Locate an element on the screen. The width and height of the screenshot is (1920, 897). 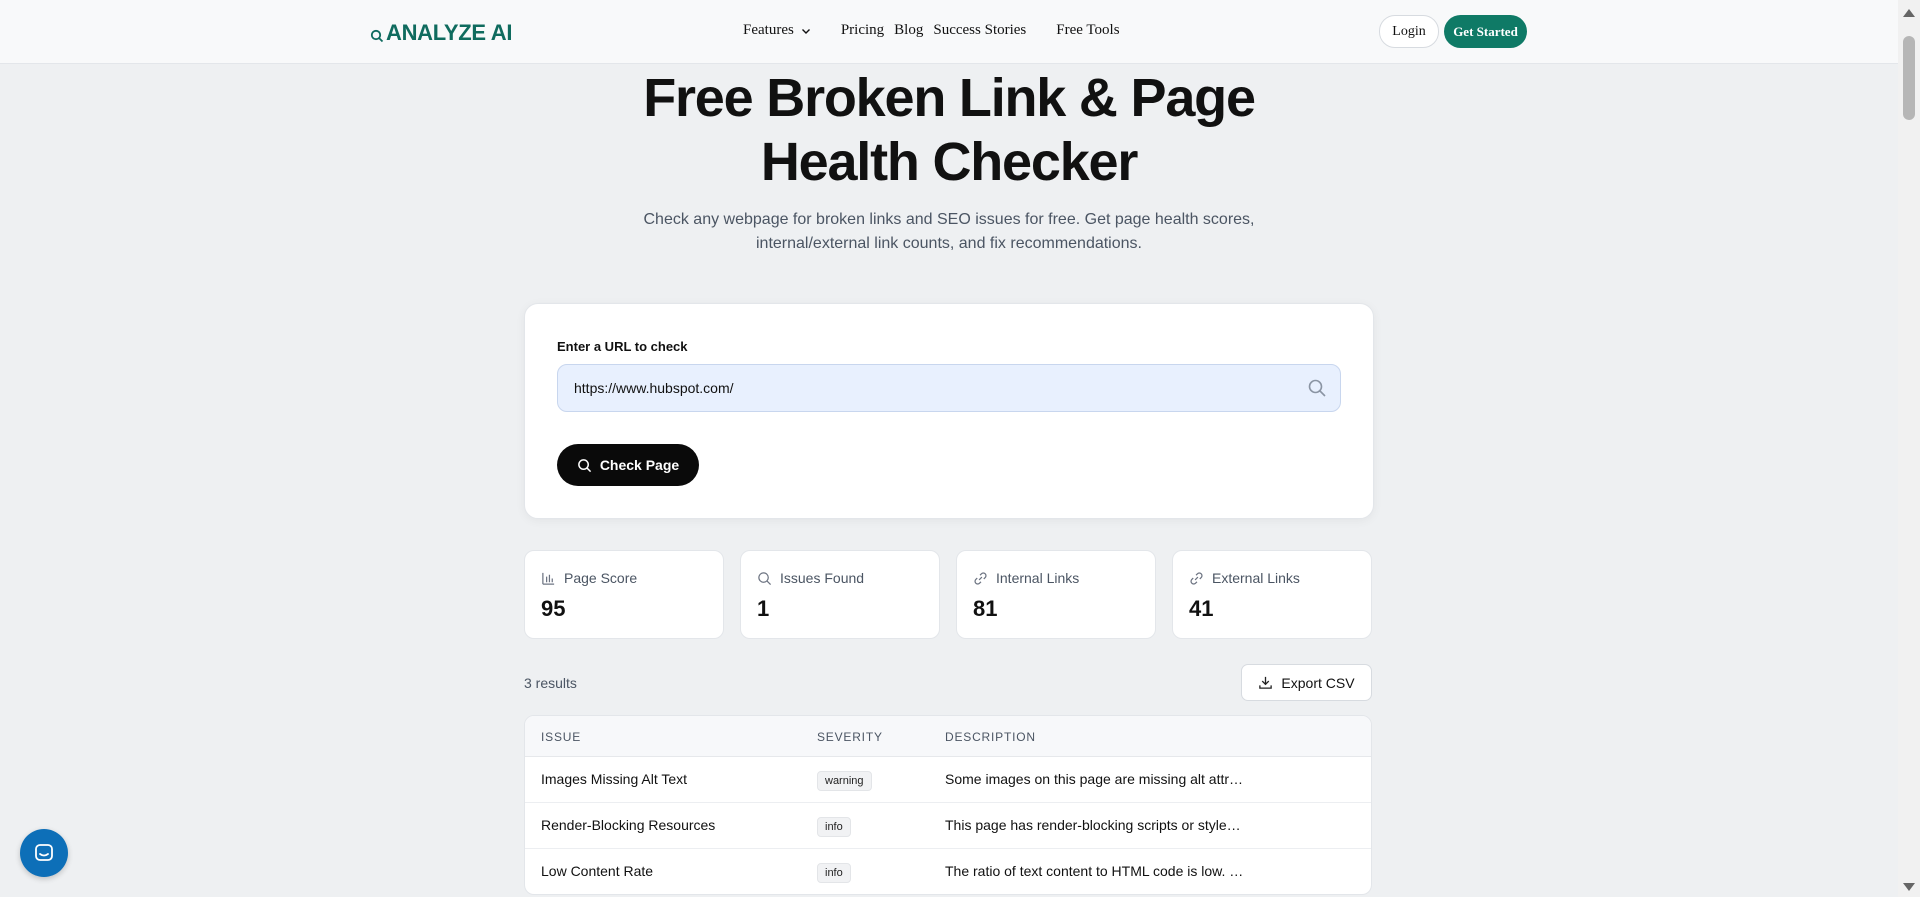
nav-blog: Blog is located at coordinates (908, 30).